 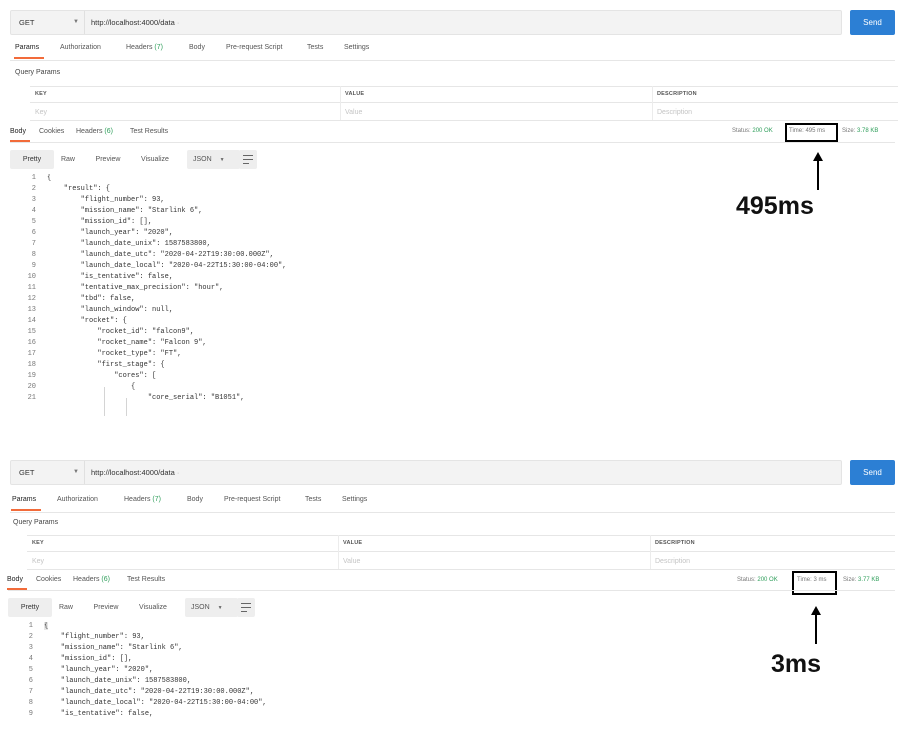 What do you see at coordinates (156, 499) in the screenshot?
I see `tab-count: (7)` at bounding box center [156, 499].